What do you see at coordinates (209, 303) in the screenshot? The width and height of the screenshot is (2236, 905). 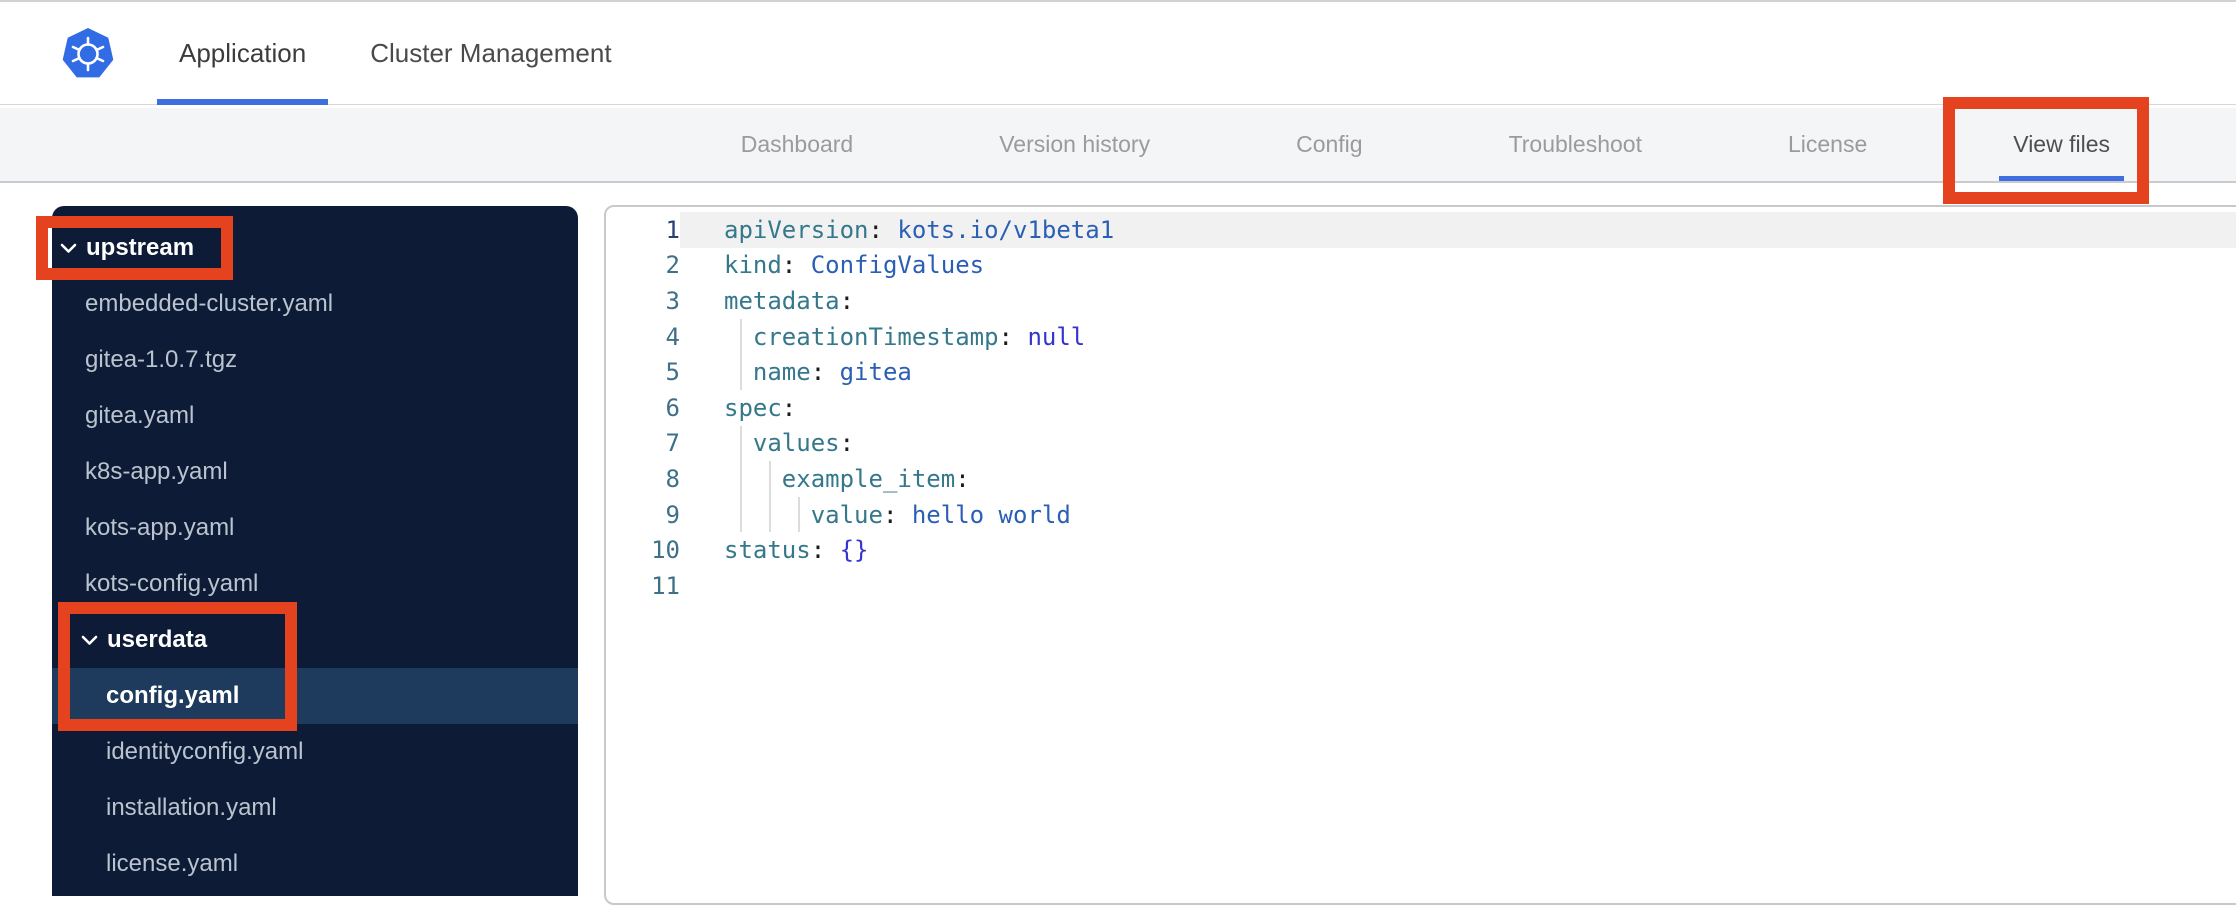 I see `tree-item-label: embedded-cluster.yaml` at bounding box center [209, 303].